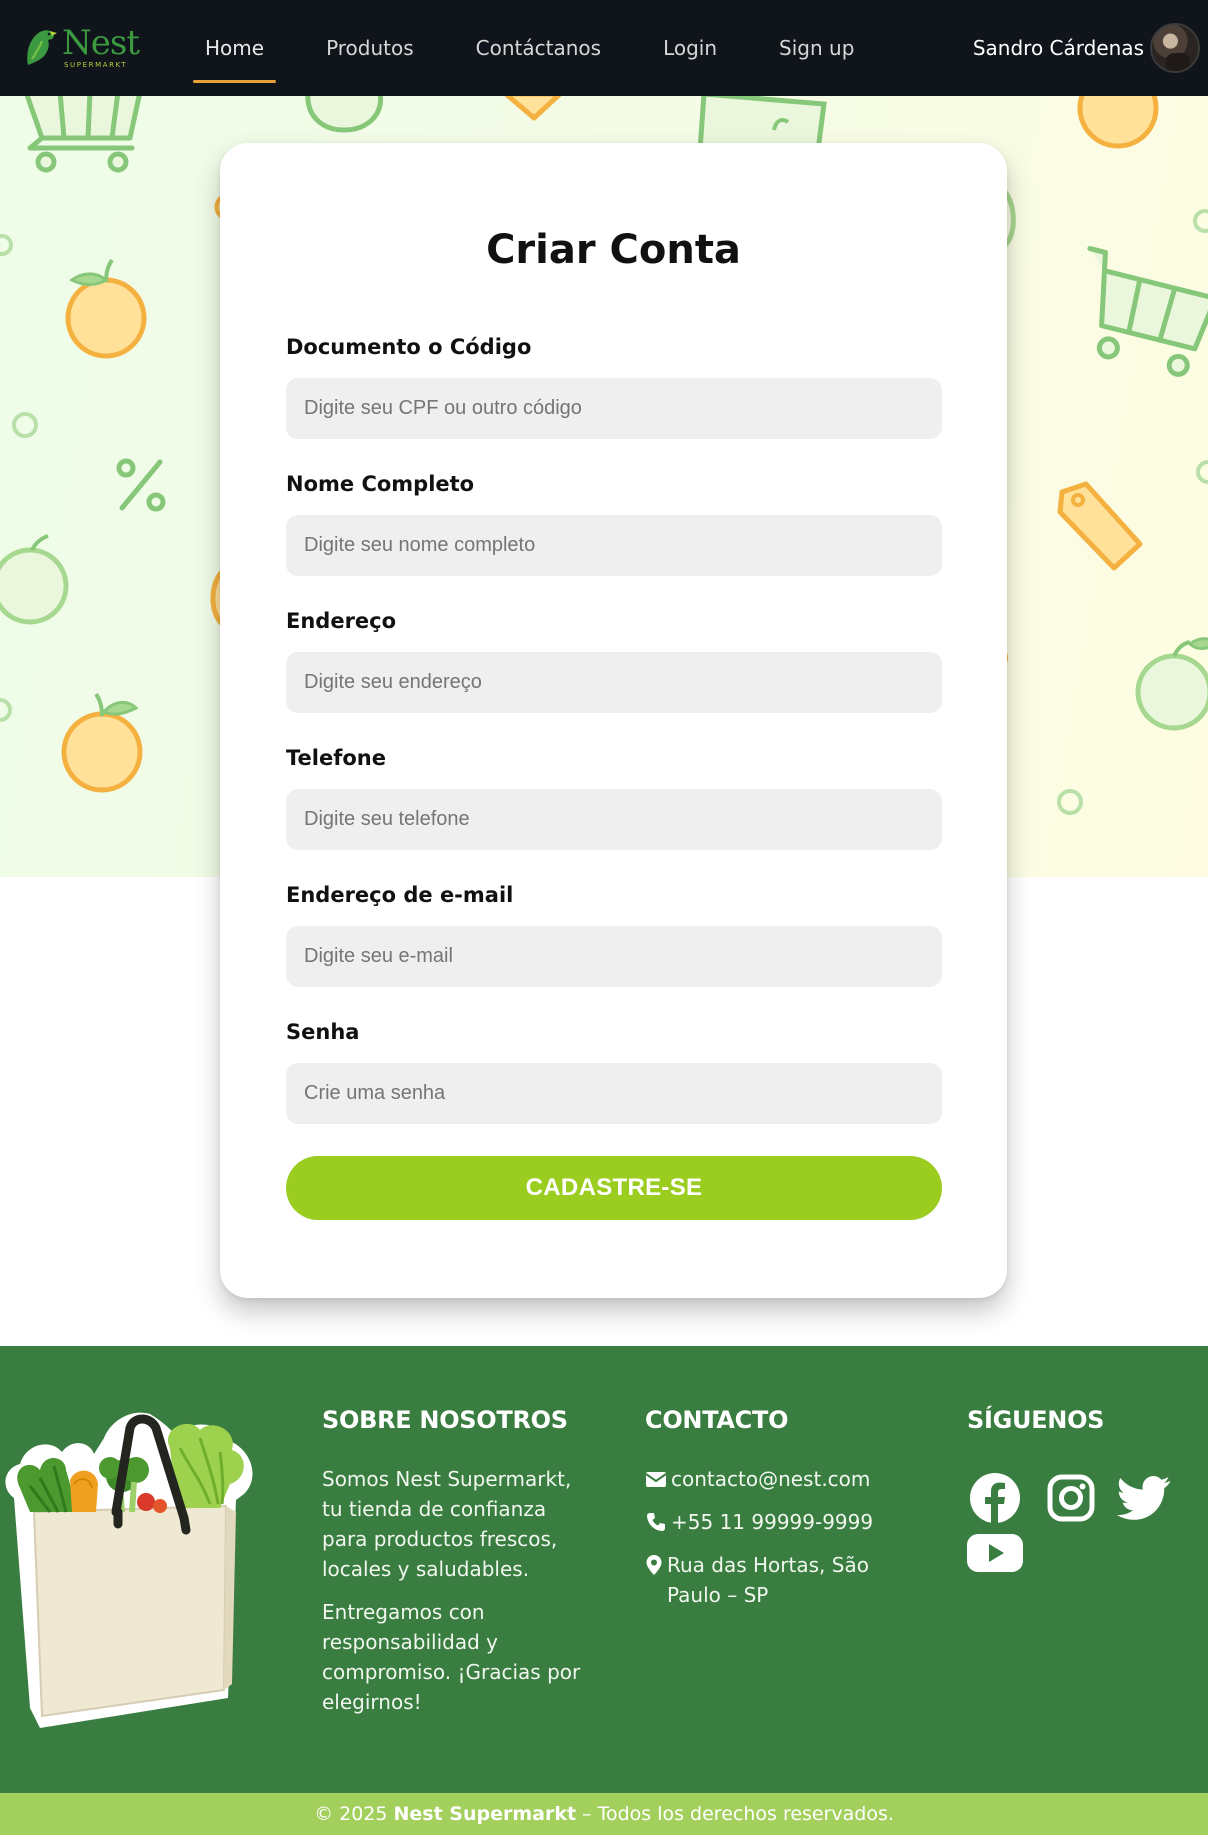 Image resolution: width=1208 pixels, height=1835 pixels. I want to click on price-tag-icon, so click(1100, 526).